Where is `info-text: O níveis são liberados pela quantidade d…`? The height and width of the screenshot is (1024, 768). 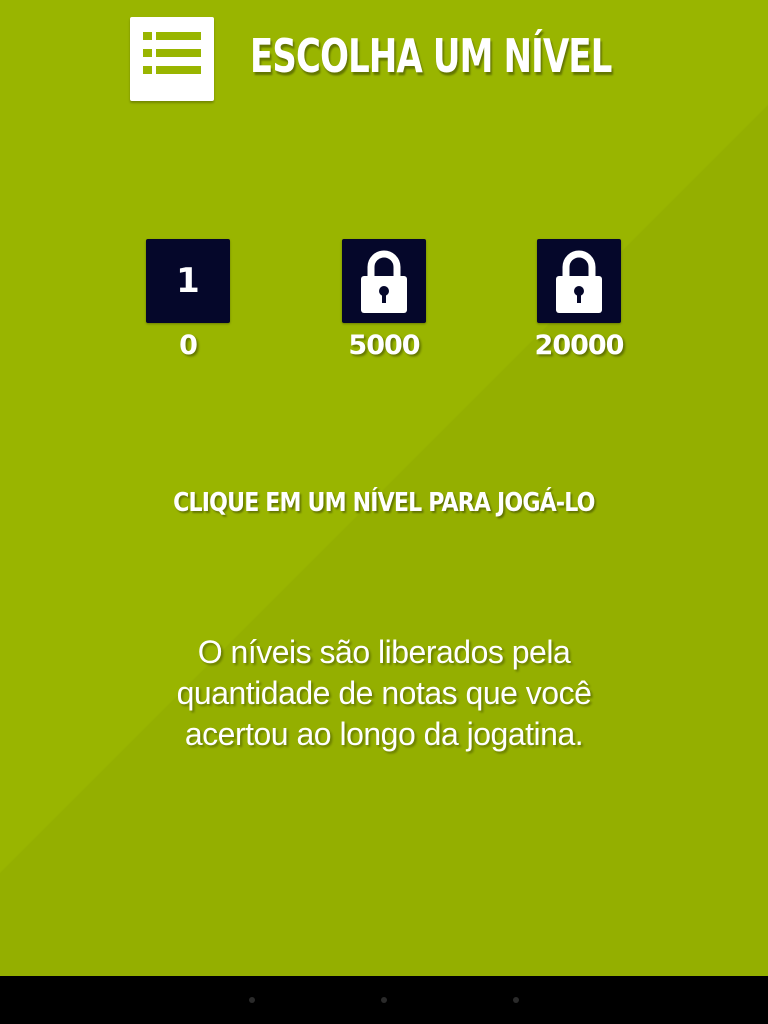 info-text: O níveis são liberados pela quantidade d… is located at coordinates (384, 693).